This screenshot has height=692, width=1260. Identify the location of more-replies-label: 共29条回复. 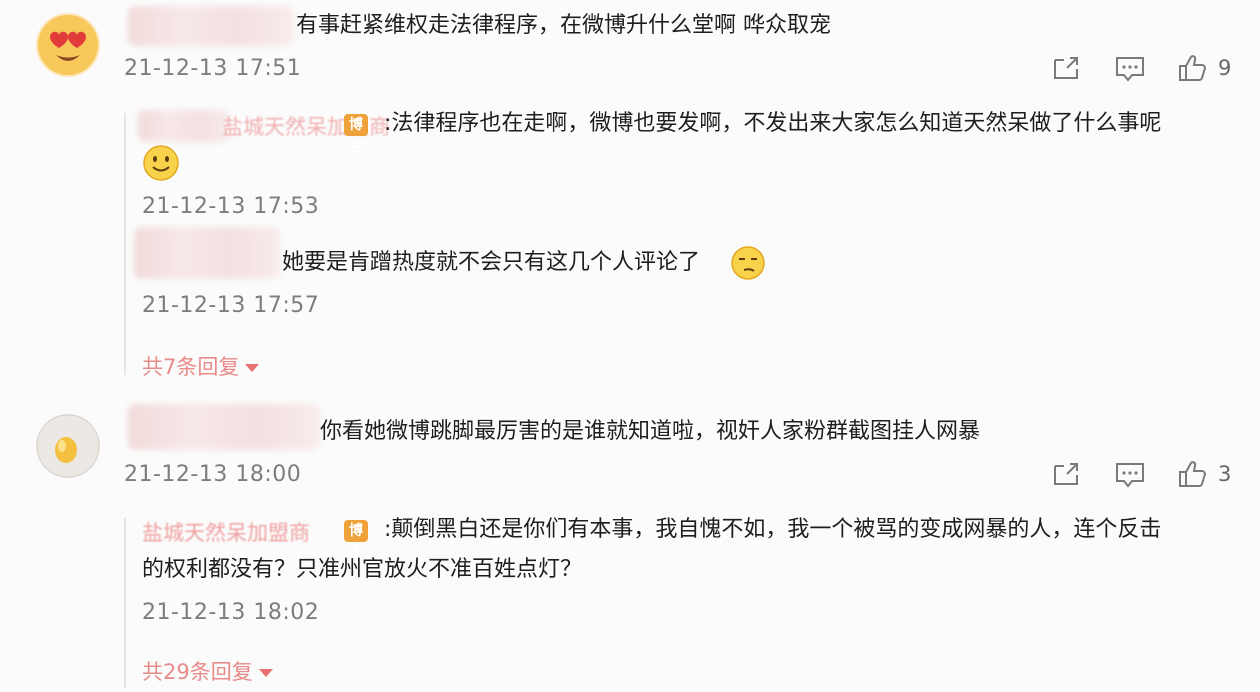
(197, 672).